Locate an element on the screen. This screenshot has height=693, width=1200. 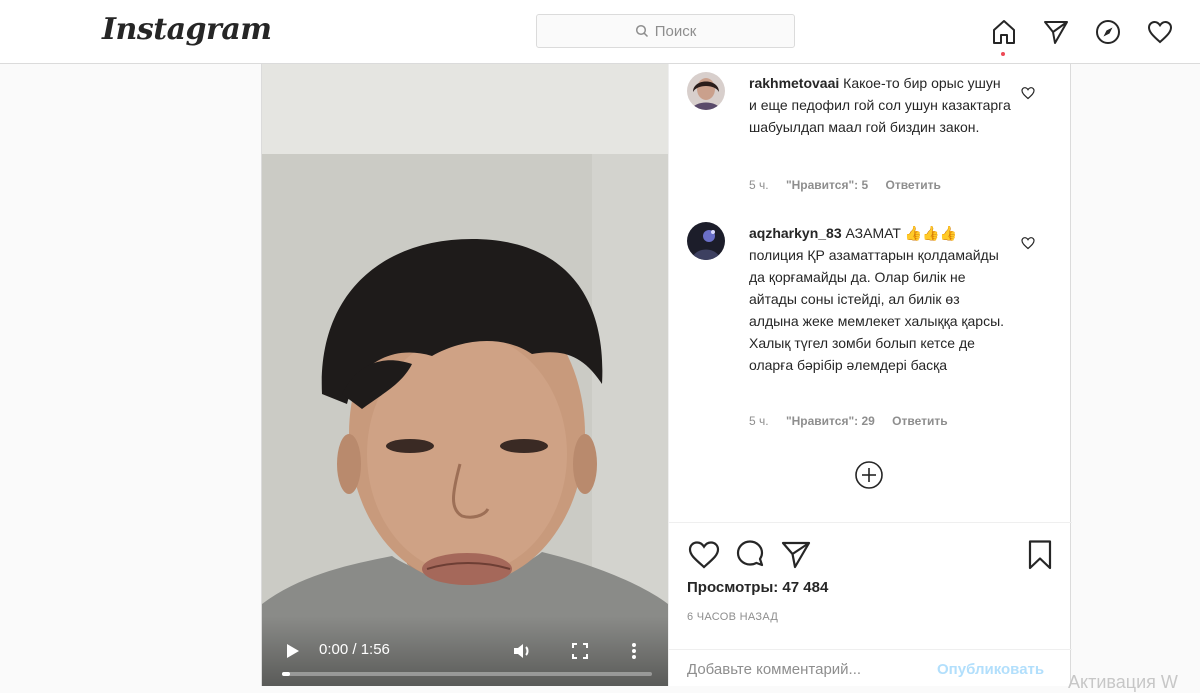
comment-meta: 5 ч. "Нравится": 29 Ответить is located at coordinates (855, 421).